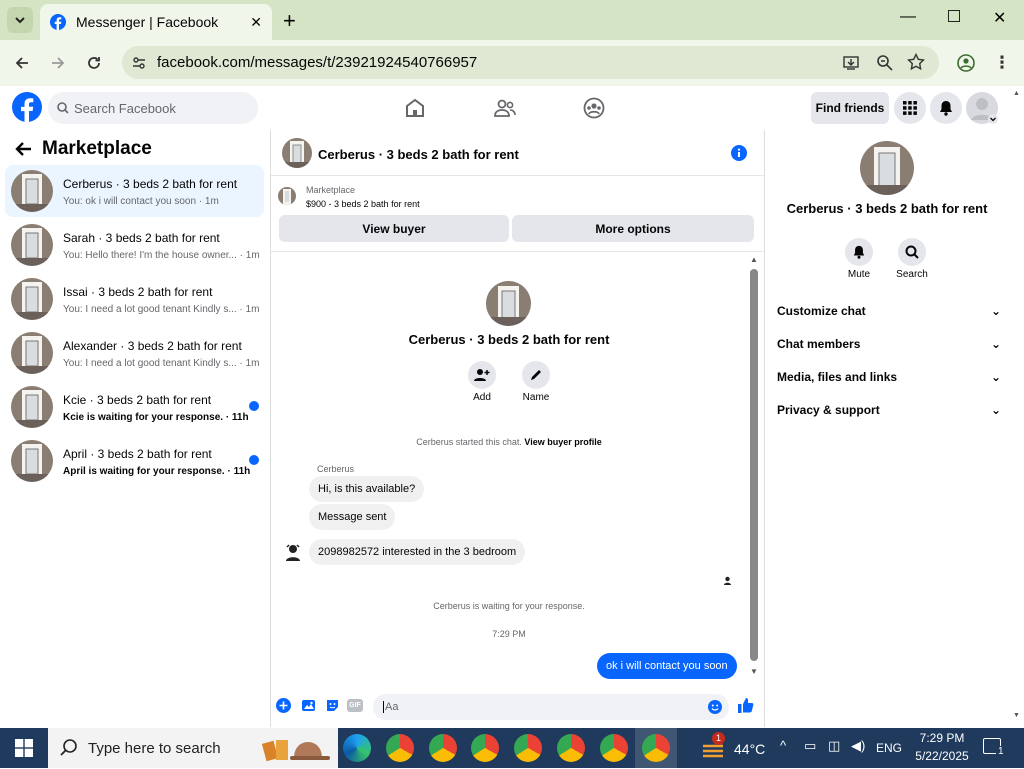  Describe the element at coordinates (1017, 407) in the screenshot. I see `page-scrollbar: ▲ ▼` at that location.